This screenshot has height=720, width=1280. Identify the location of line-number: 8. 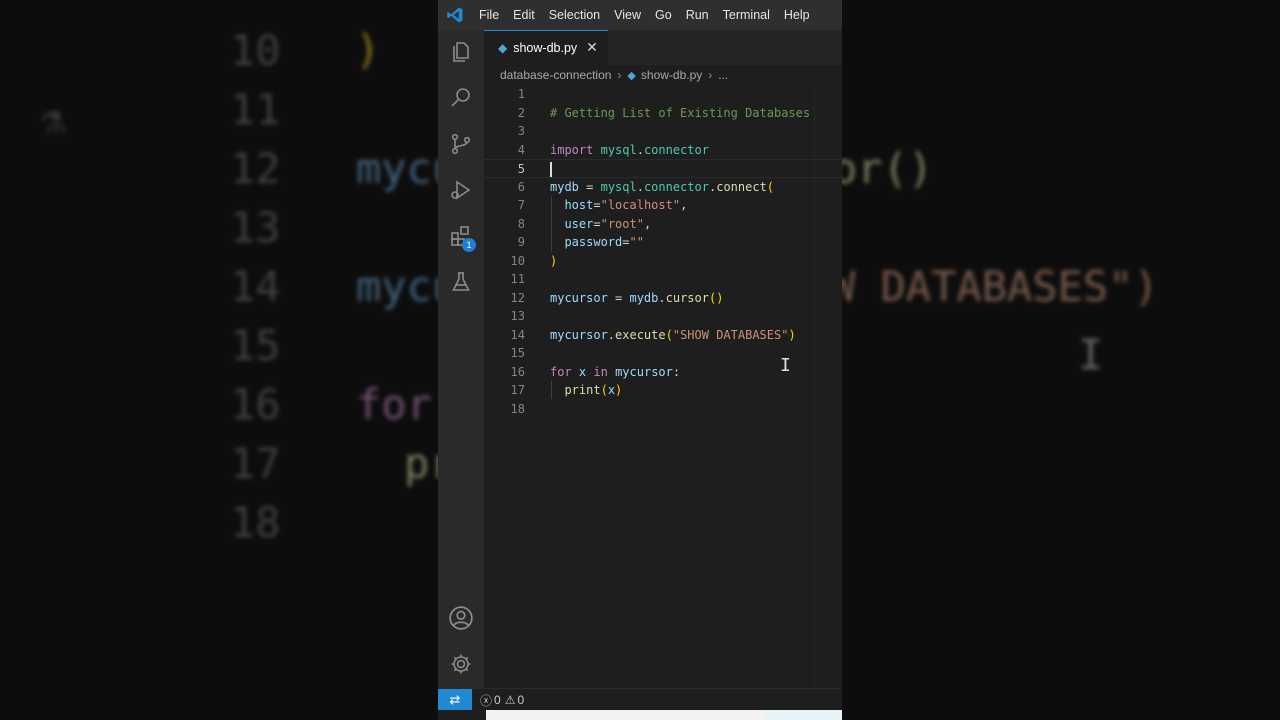
(521, 223).